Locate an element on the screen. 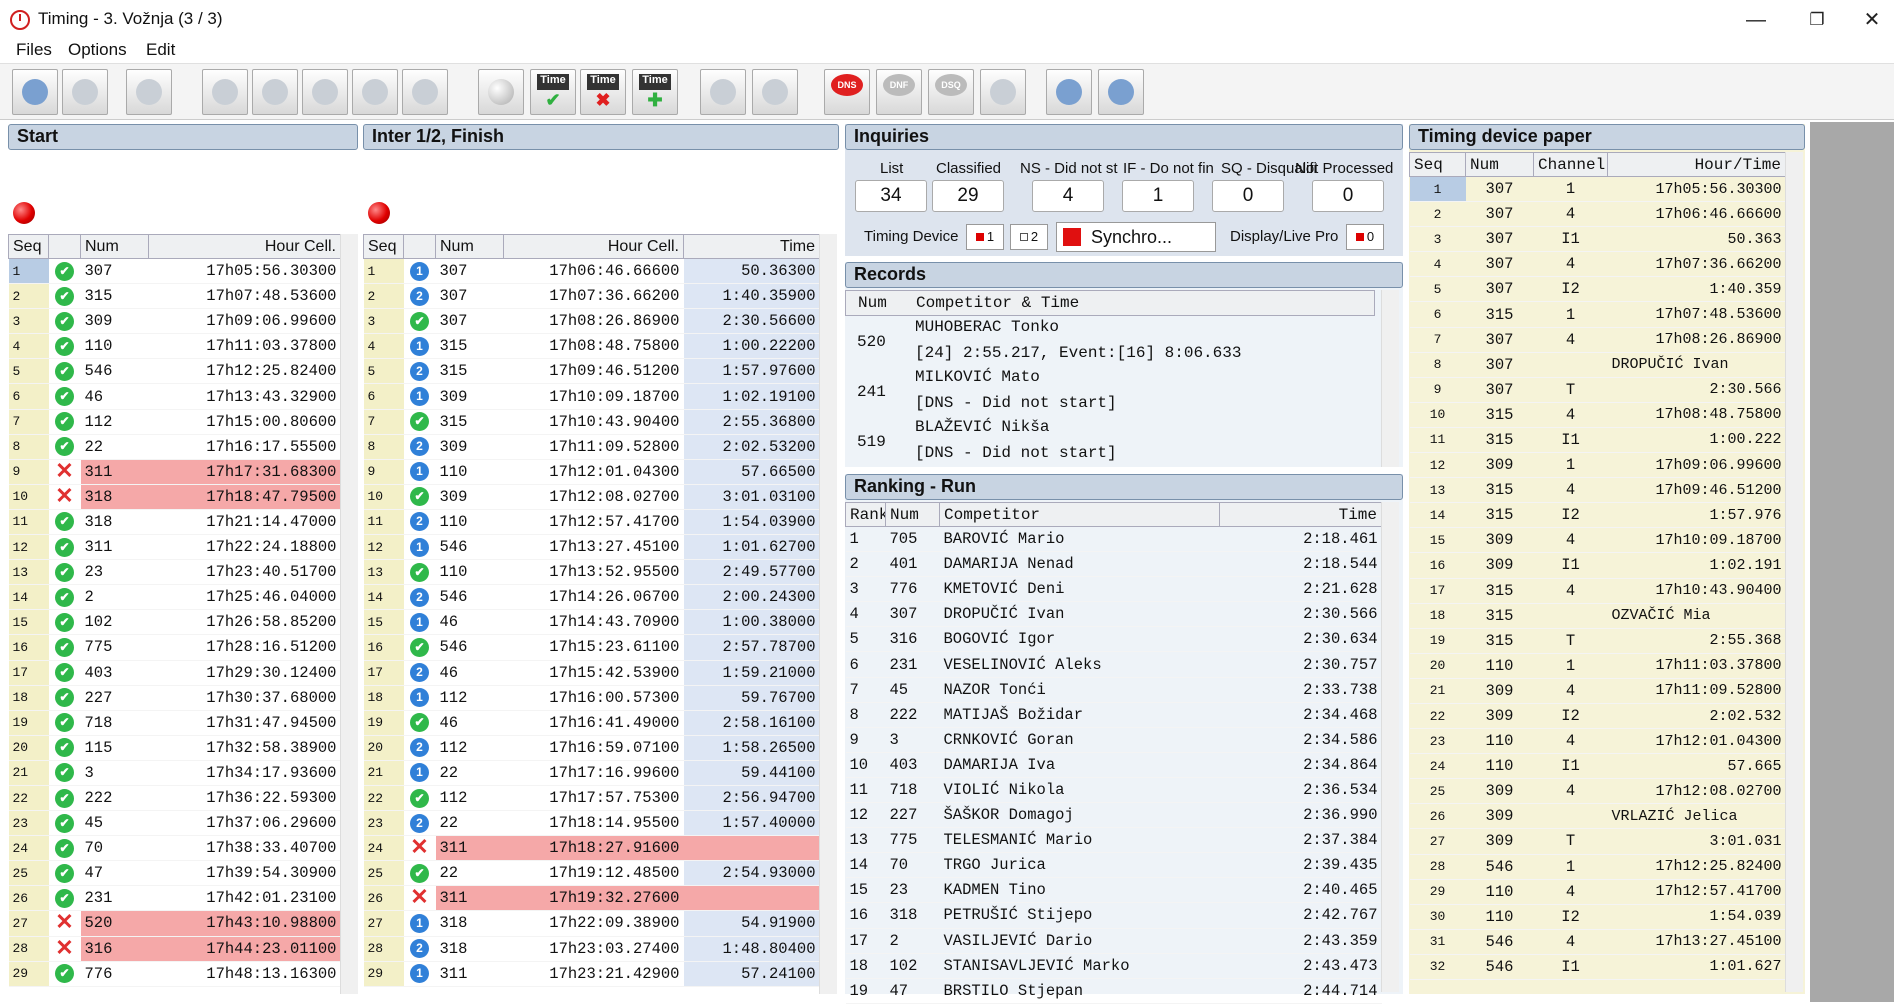 The width and height of the screenshot is (1894, 1004). table-row: 12 1 546 17h13:27.45100 1:01.62700 is located at coordinates (591, 547).